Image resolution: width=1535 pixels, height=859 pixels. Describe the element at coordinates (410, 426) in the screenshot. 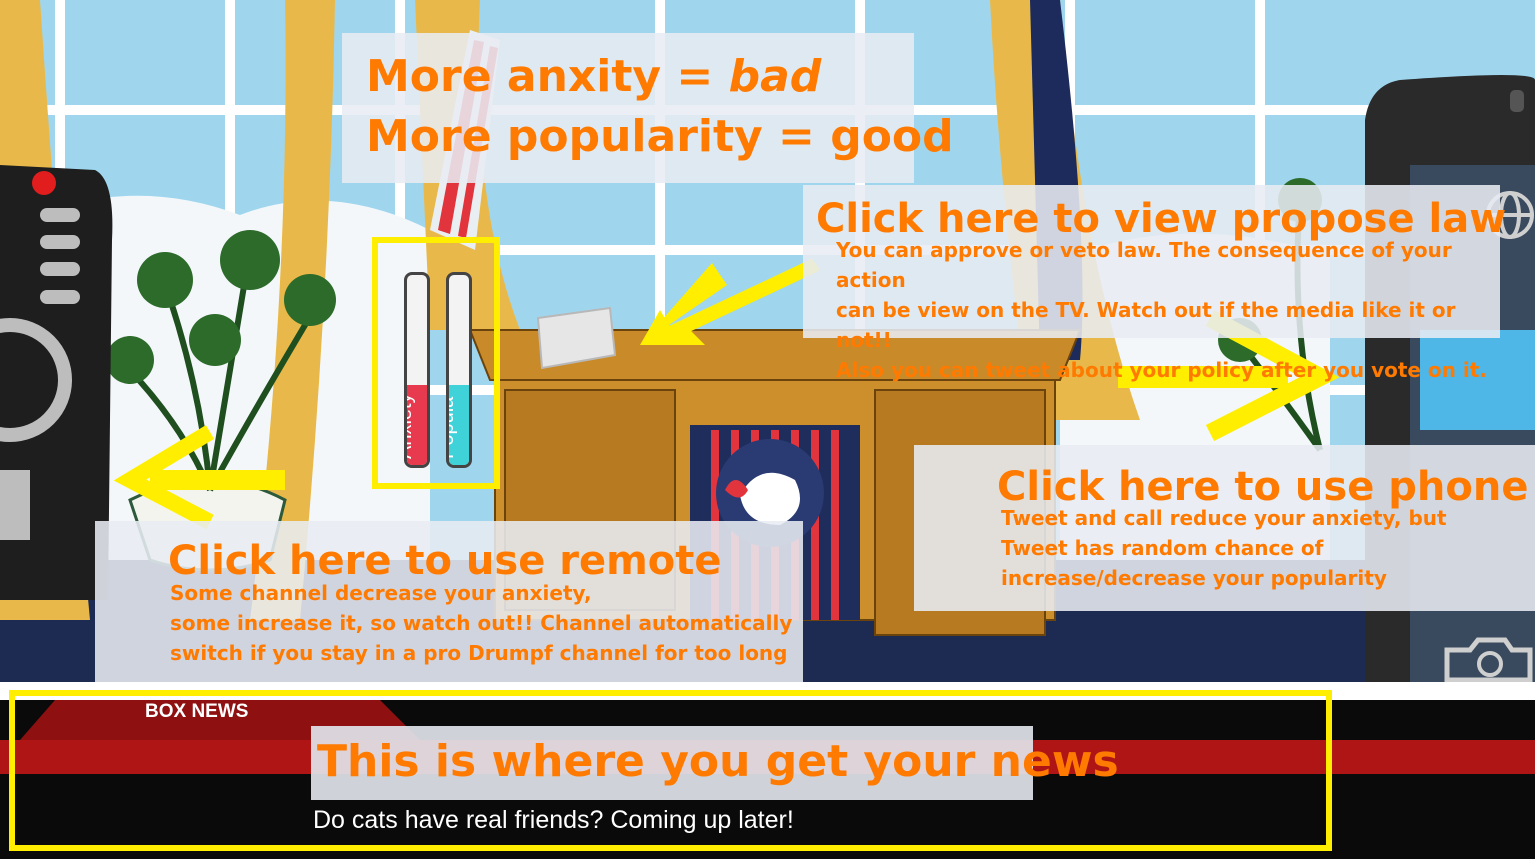

I see `anxiety-meter-label: Anxiety` at that location.